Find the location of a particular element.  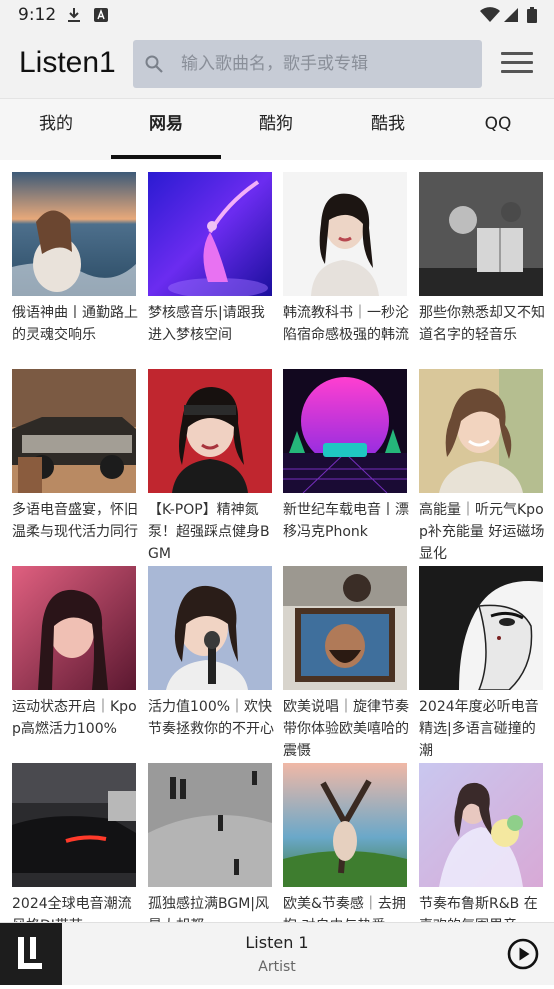

playlist-card: 那些你熟悉却又不知道名字的轻音乐 is located at coordinates (482, 259).